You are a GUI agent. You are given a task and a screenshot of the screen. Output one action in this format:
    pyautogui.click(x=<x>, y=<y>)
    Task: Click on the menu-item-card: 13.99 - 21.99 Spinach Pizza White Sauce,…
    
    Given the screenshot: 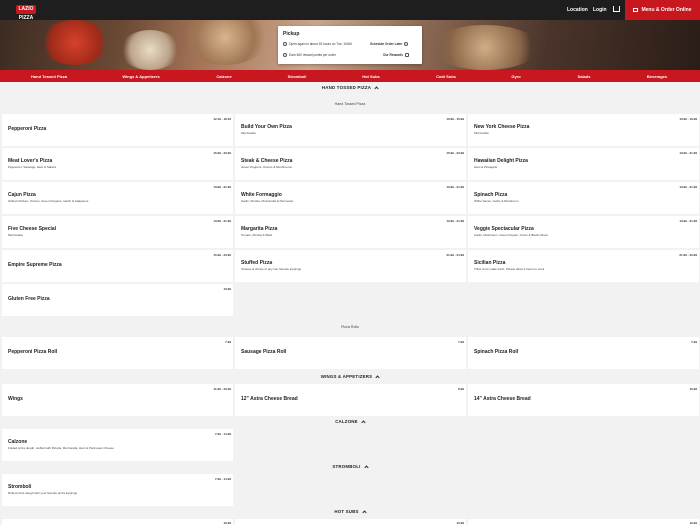 What is the action you would take?
    pyautogui.click(x=583, y=198)
    